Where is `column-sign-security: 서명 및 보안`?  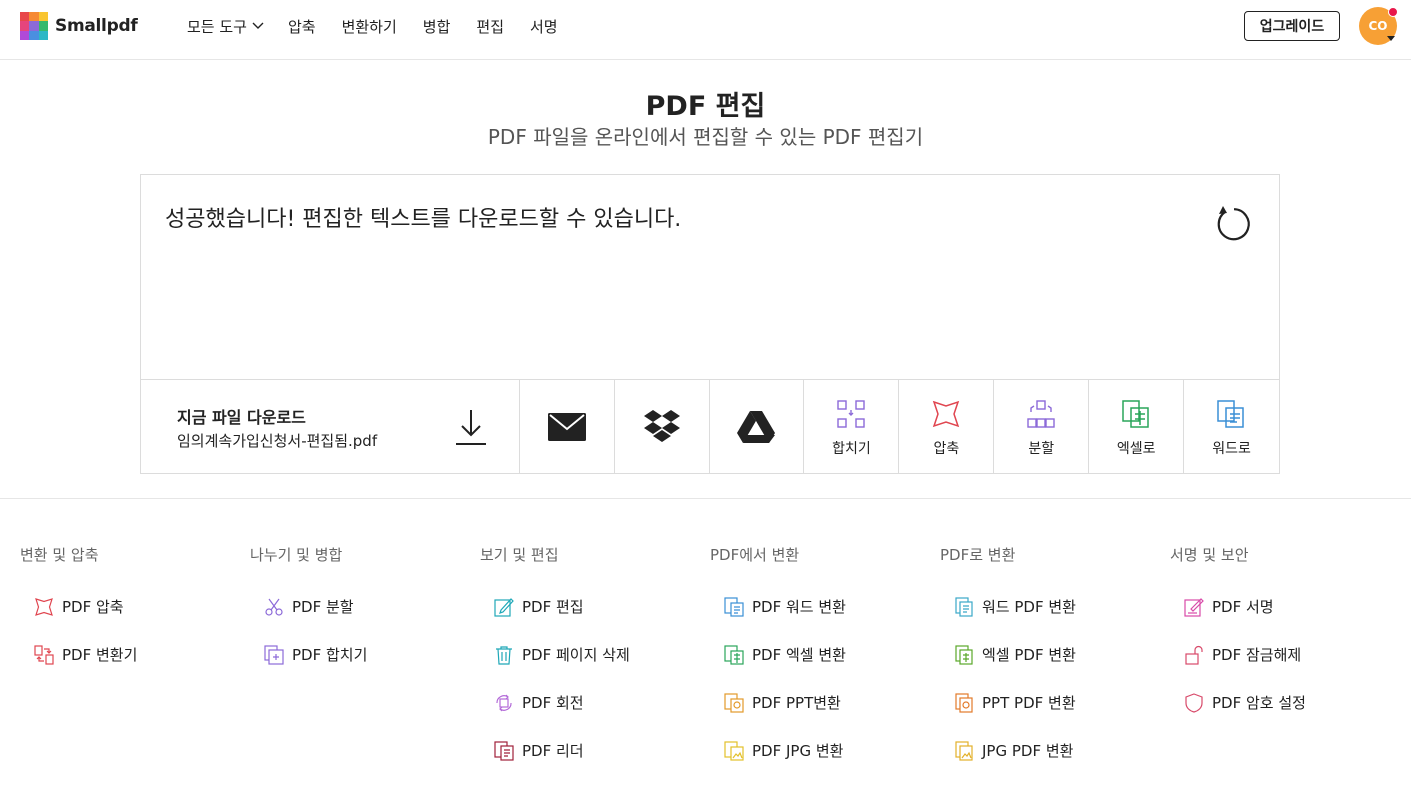 column-sign-security: 서명 및 보안 is located at coordinates (1280, 555).